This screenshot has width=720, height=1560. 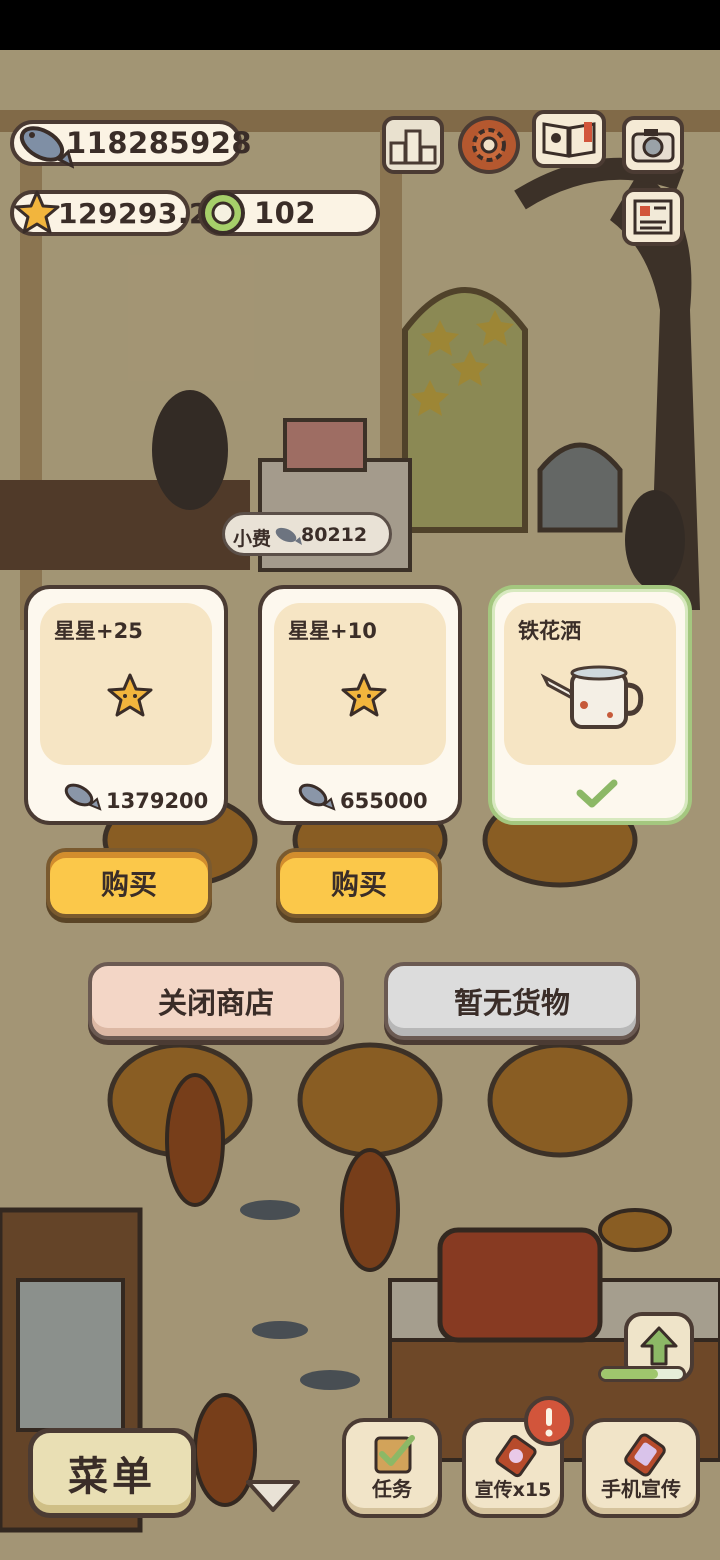 I want to click on gear-icon, so click(x=489, y=145).